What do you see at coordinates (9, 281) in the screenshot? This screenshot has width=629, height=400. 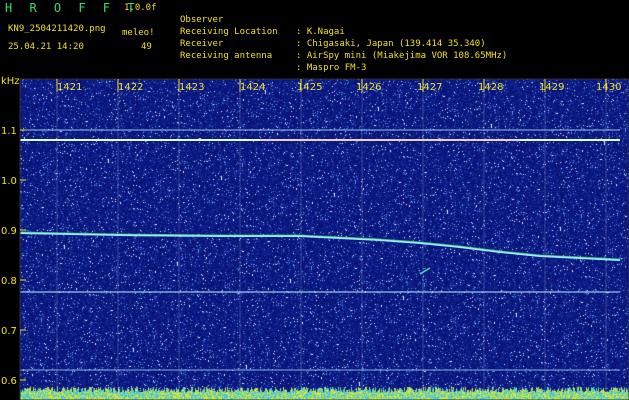 I see `y-tick-label: 0.8` at bounding box center [9, 281].